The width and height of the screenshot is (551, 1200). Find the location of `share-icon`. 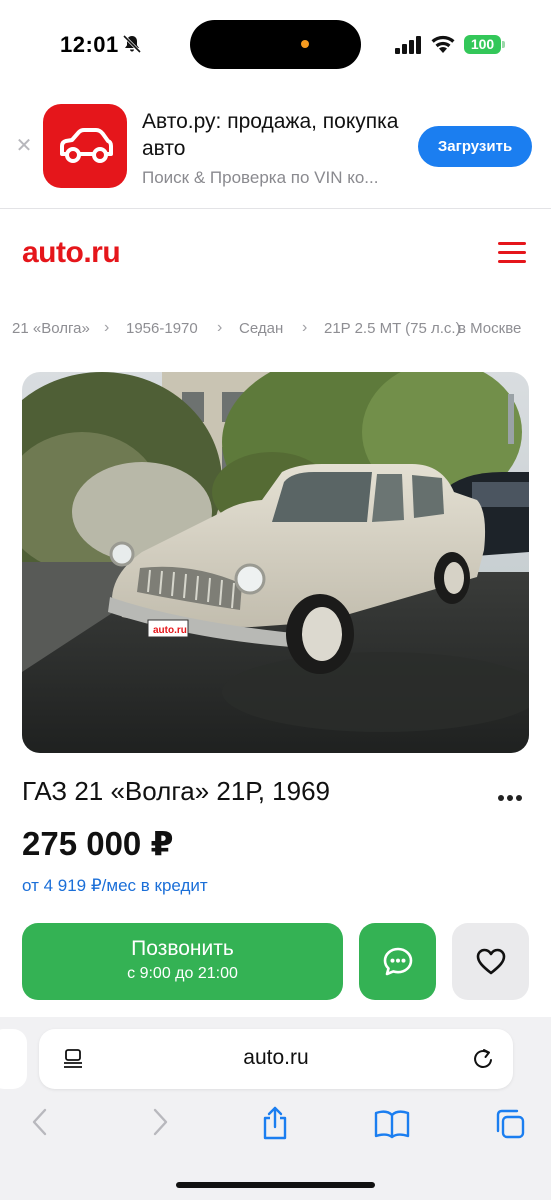

share-icon is located at coordinates (275, 1123).